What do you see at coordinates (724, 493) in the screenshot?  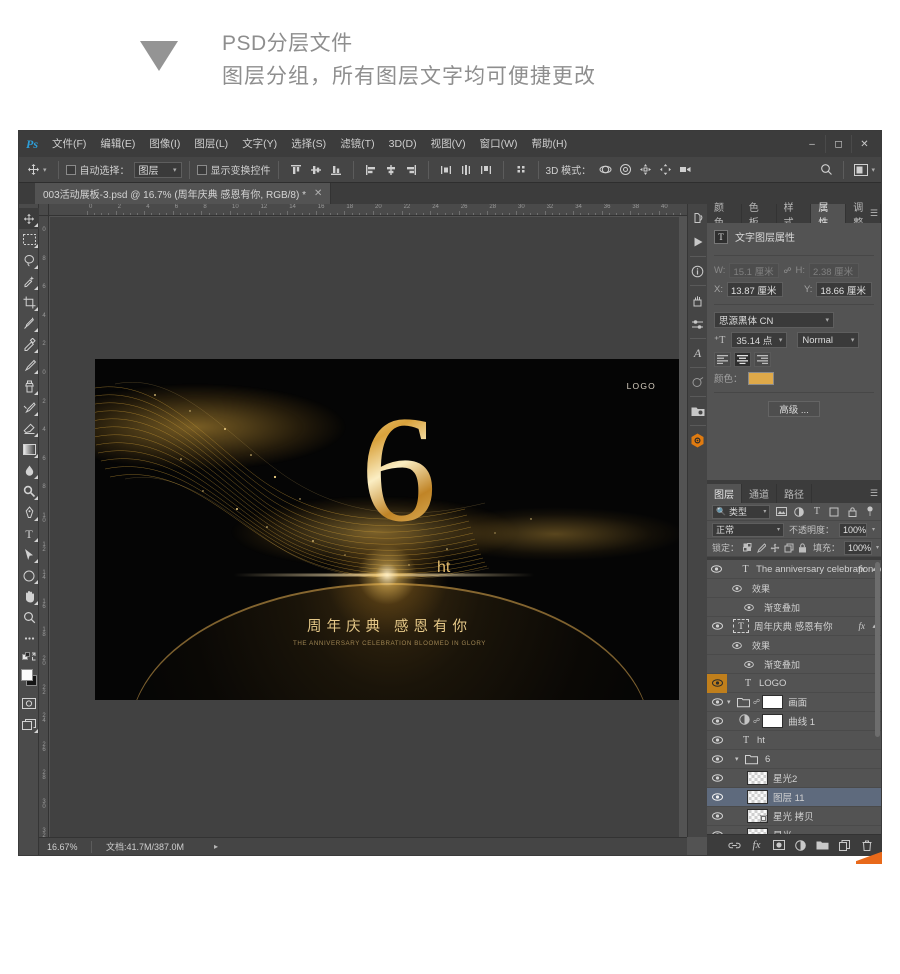 I see `tab-layers: 图层` at bounding box center [724, 493].